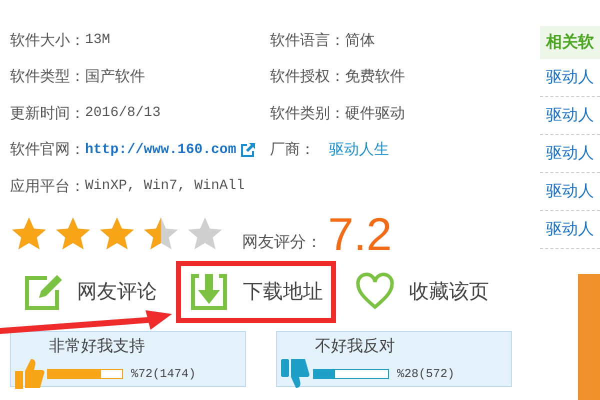 This screenshot has height=400, width=600. Describe the element at coordinates (426, 373) in the screenshot. I see `vote-count: %28(572)` at that location.